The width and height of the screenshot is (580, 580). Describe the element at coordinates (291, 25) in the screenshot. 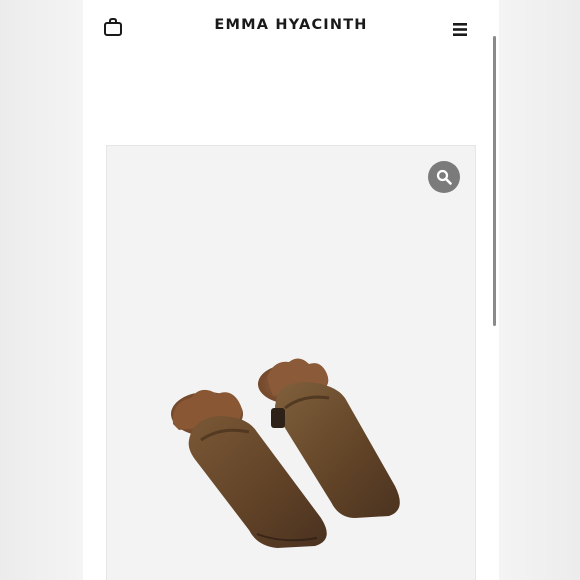

I see `brand-logo: EMMA HYACINTH` at that location.